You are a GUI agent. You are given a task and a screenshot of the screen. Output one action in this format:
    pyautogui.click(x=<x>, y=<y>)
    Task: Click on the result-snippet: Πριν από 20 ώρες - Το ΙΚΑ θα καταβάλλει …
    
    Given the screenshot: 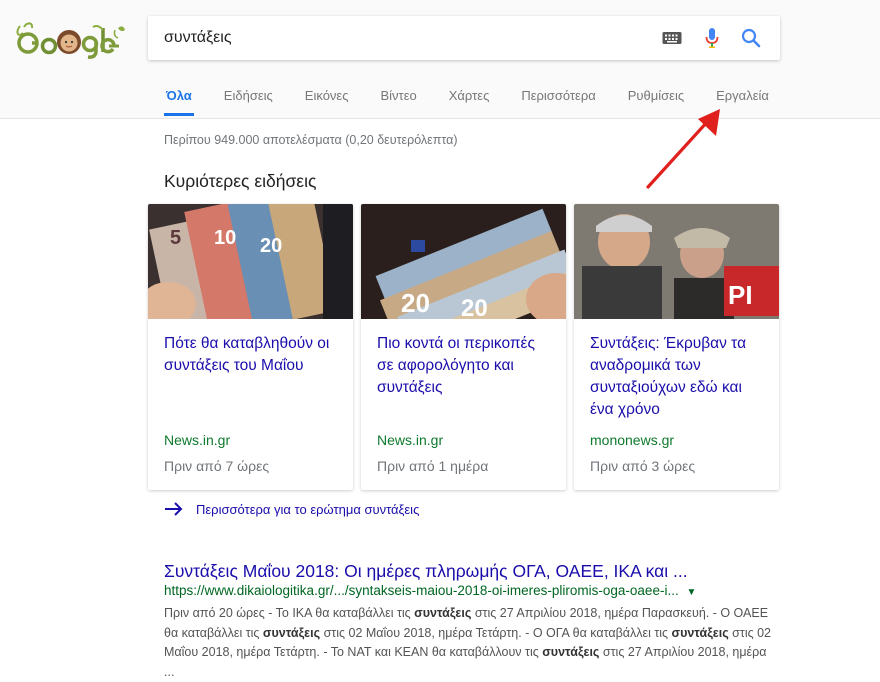 What is the action you would take?
    pyautogui.click(x=468, y=642)
    